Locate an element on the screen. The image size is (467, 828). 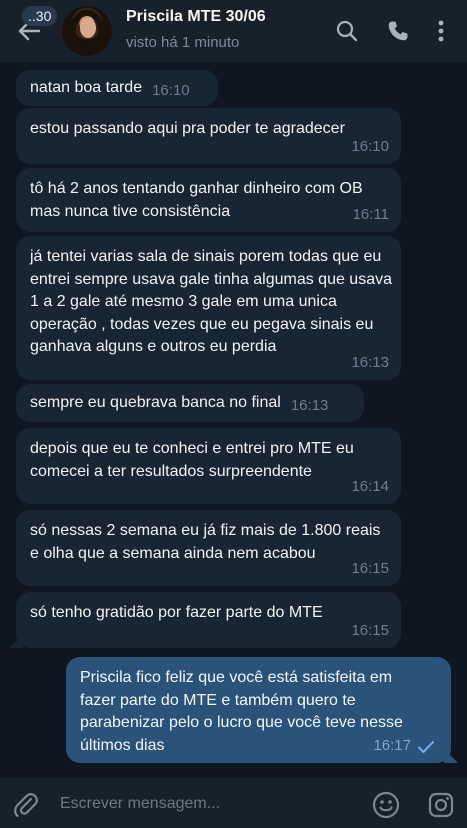
emoji-button is located at coordinates (386, 805).